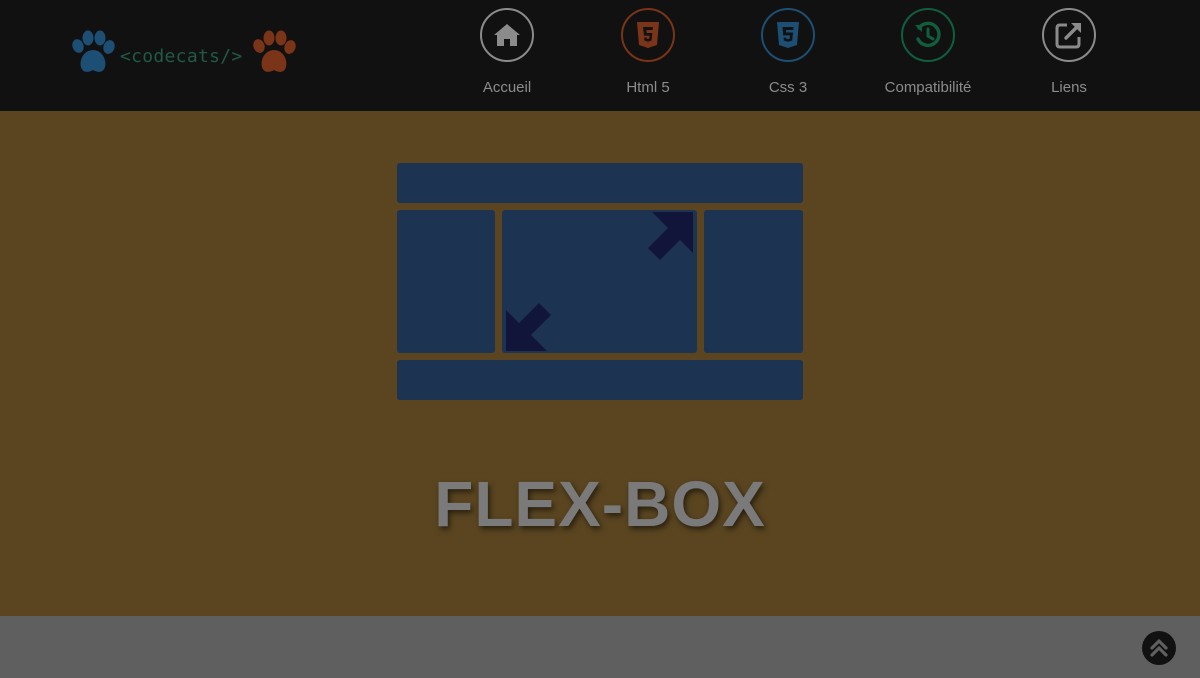 The width and height of the screenshot is (1200, 678). Describe the element at coordinates (600, 183) in the screenshot. I see `flex-block-top` at that location.